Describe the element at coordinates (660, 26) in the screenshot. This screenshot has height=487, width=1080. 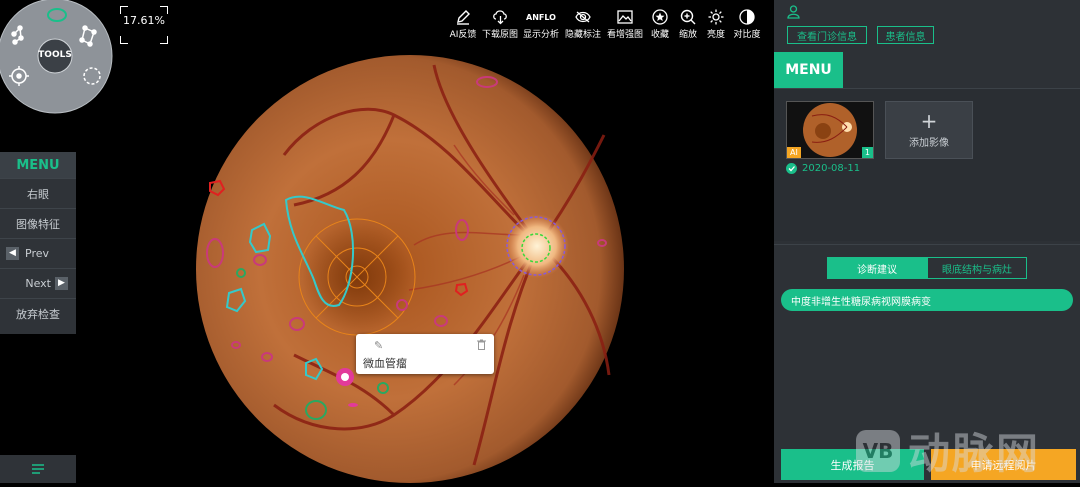
I see `favorite-button: 收藏` at that location.